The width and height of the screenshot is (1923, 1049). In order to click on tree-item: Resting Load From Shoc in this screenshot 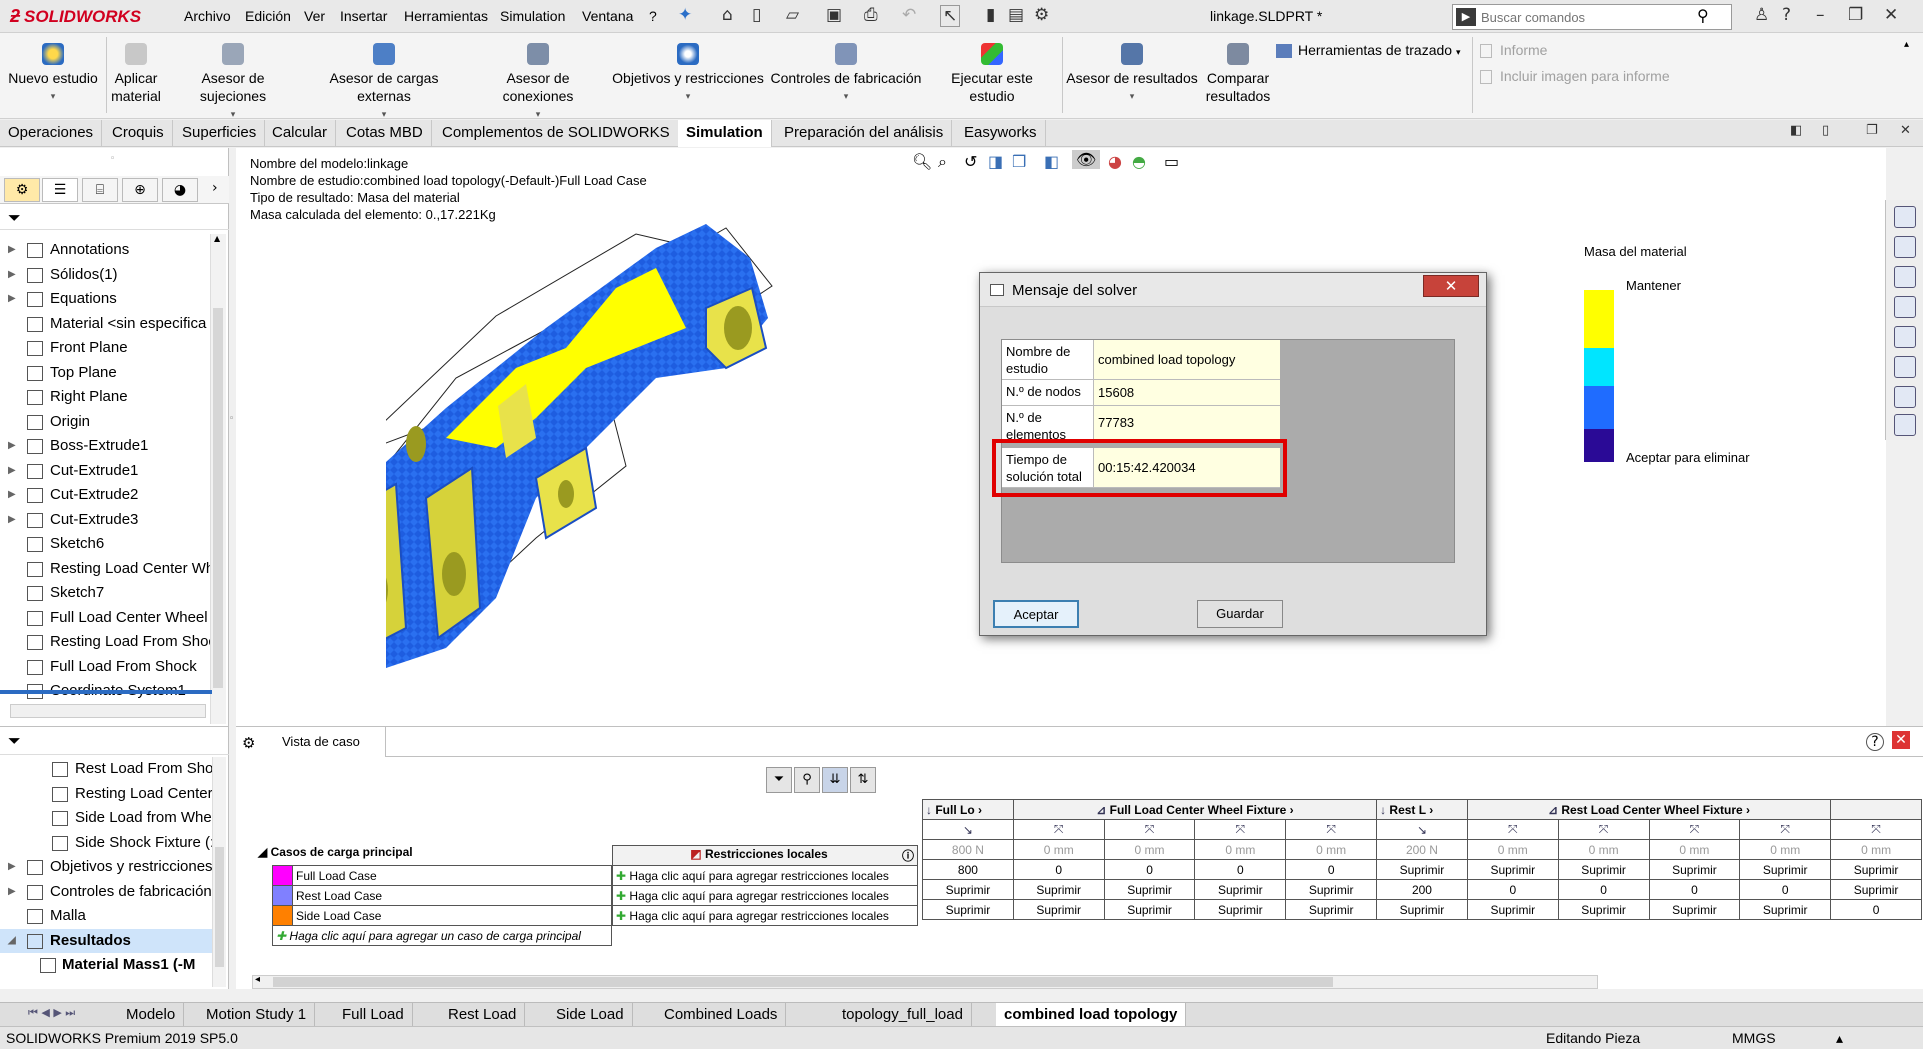, I will do `click(106, 642)`.